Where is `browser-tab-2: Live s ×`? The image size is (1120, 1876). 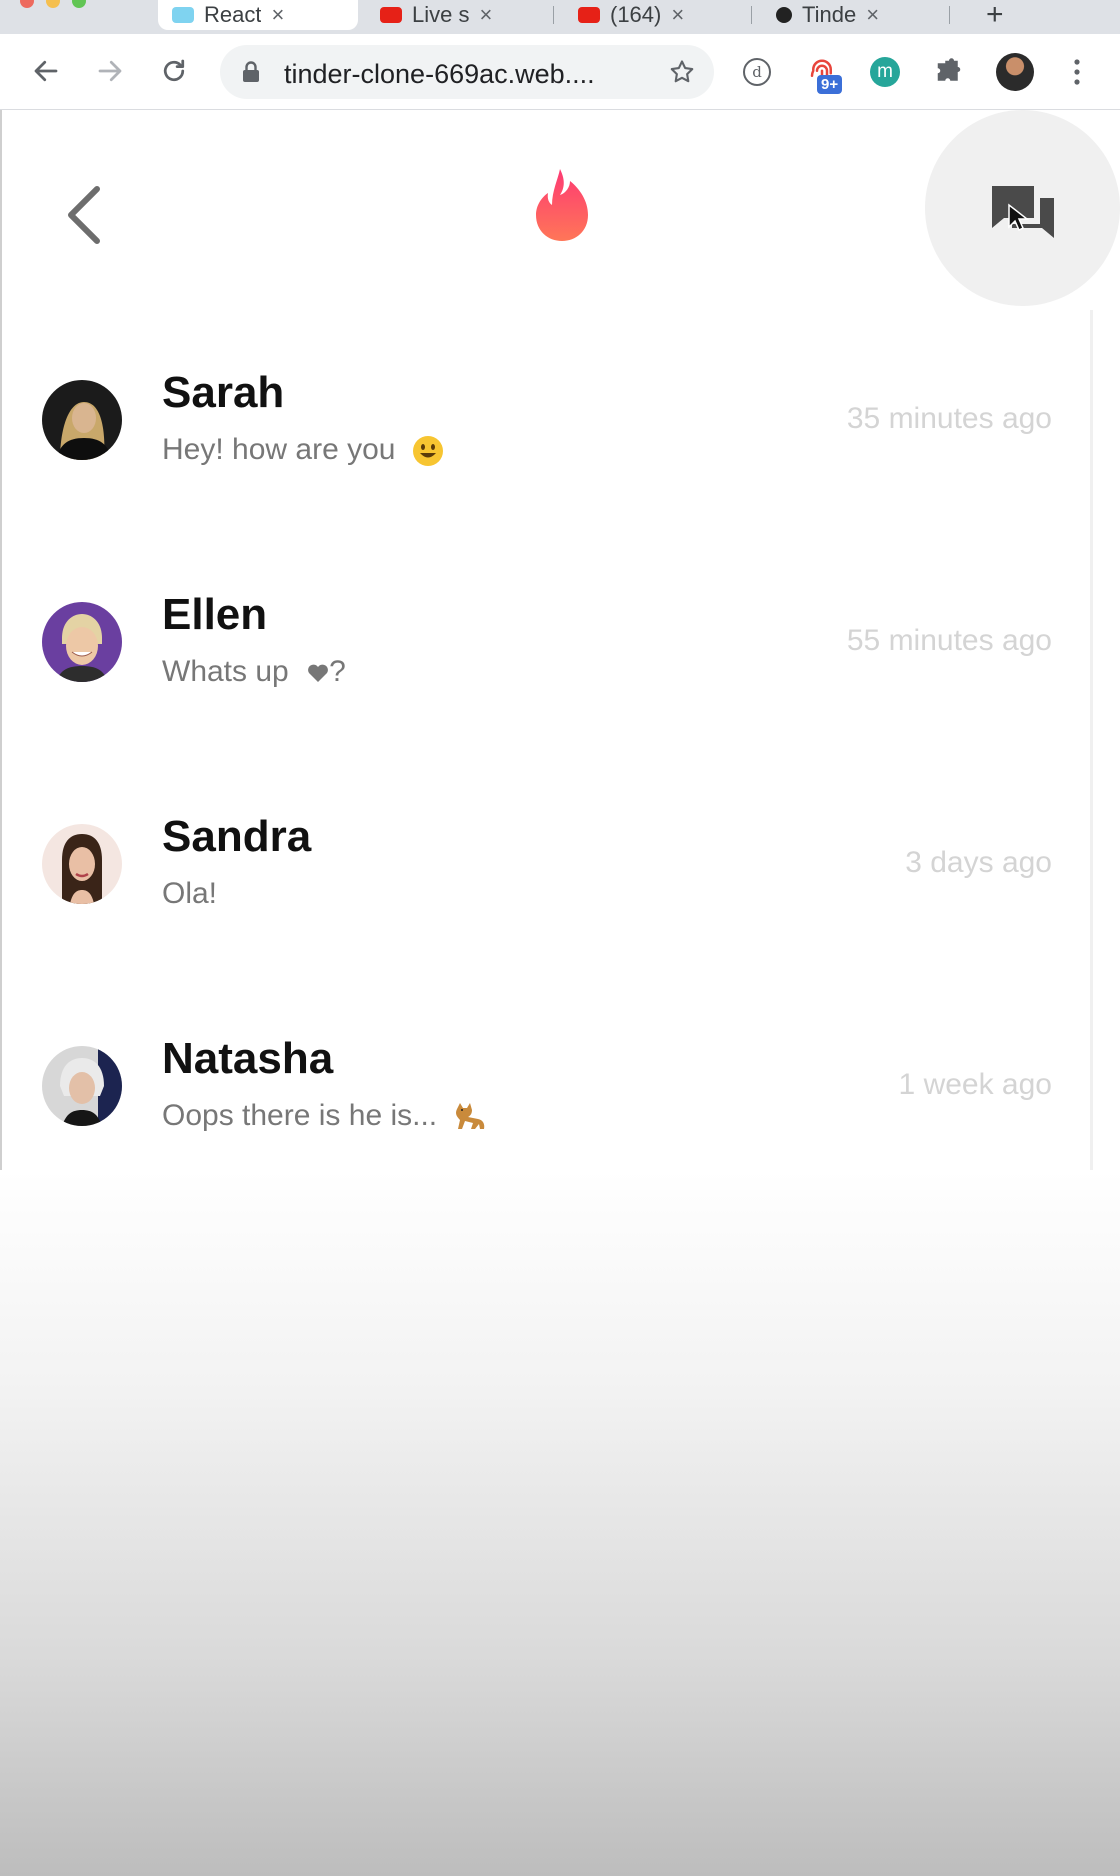
browser-tab-2: Live s × is located at coordinates (458, 15).